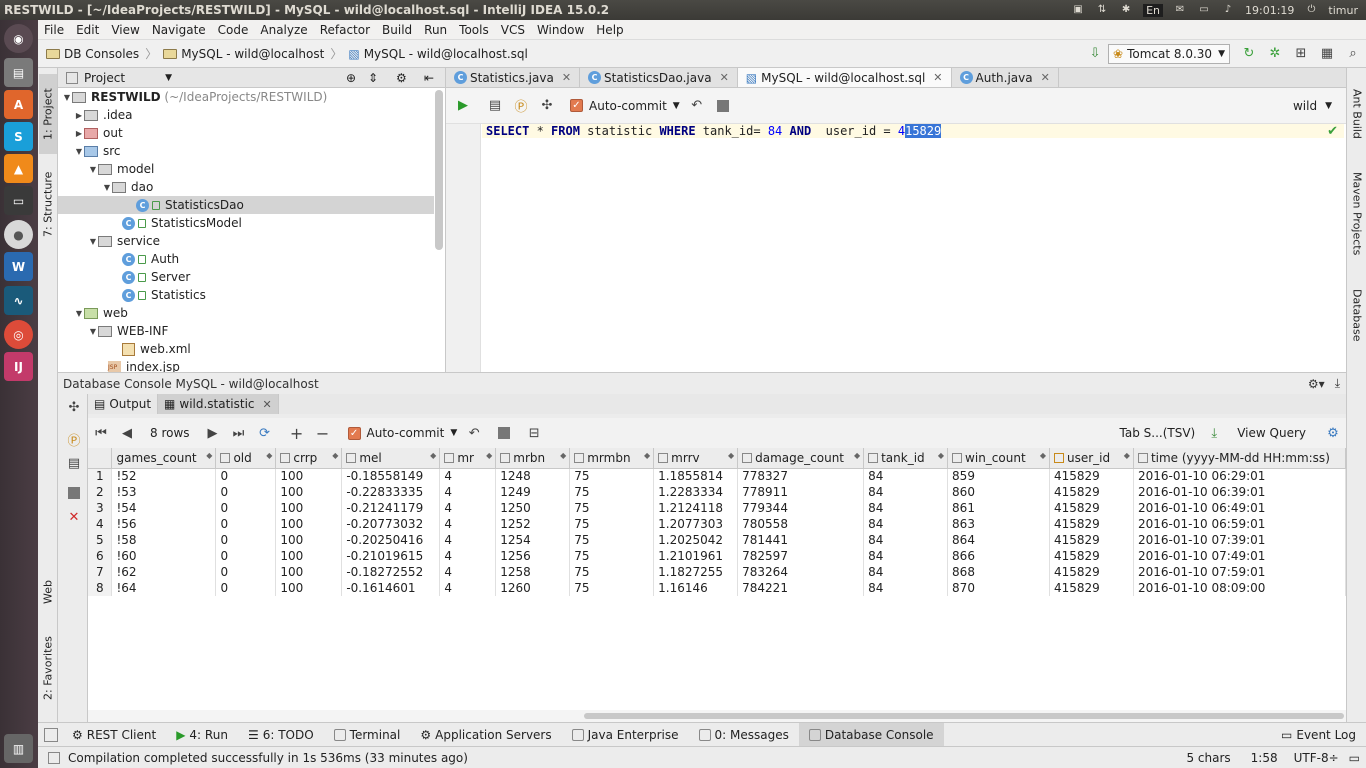 Image resolution: width=1366 pixels, height=768 pixels. What do you see at coordinates (533, 572) in the screenshot?
I see `table-cell: 1258` at bounding box center [533, 572].